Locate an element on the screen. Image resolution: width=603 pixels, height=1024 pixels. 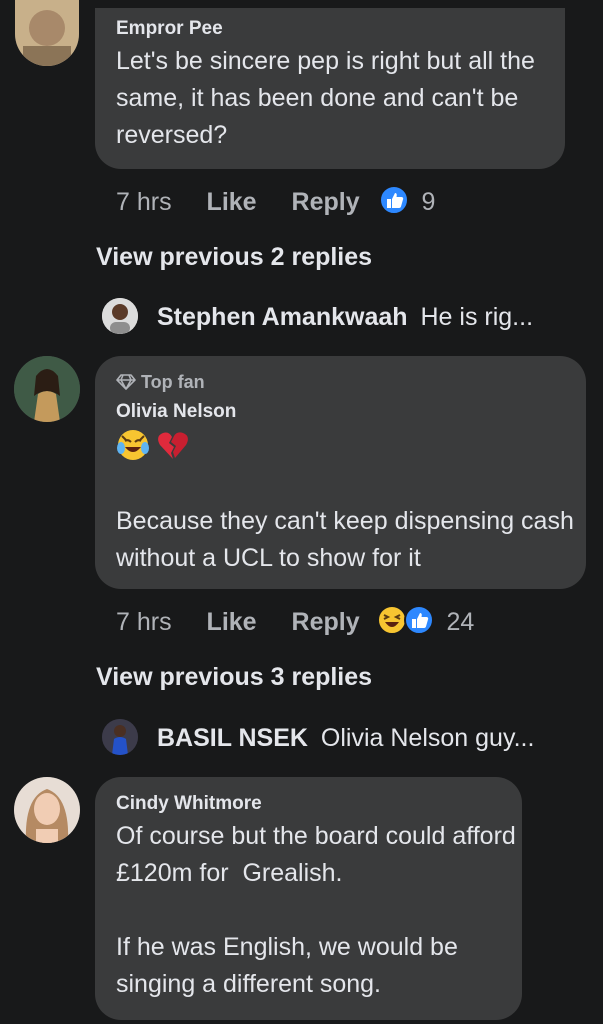
avatar-empror-pee is located at coordinates (47, 33).